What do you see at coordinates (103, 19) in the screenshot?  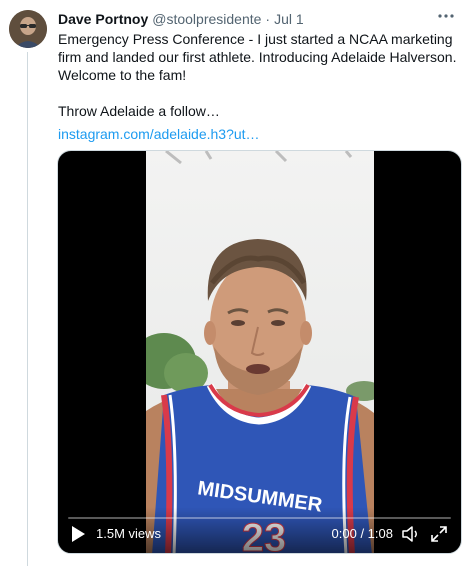 I see `author-name: Dave Portnoy` at bounding box center [103, 19].